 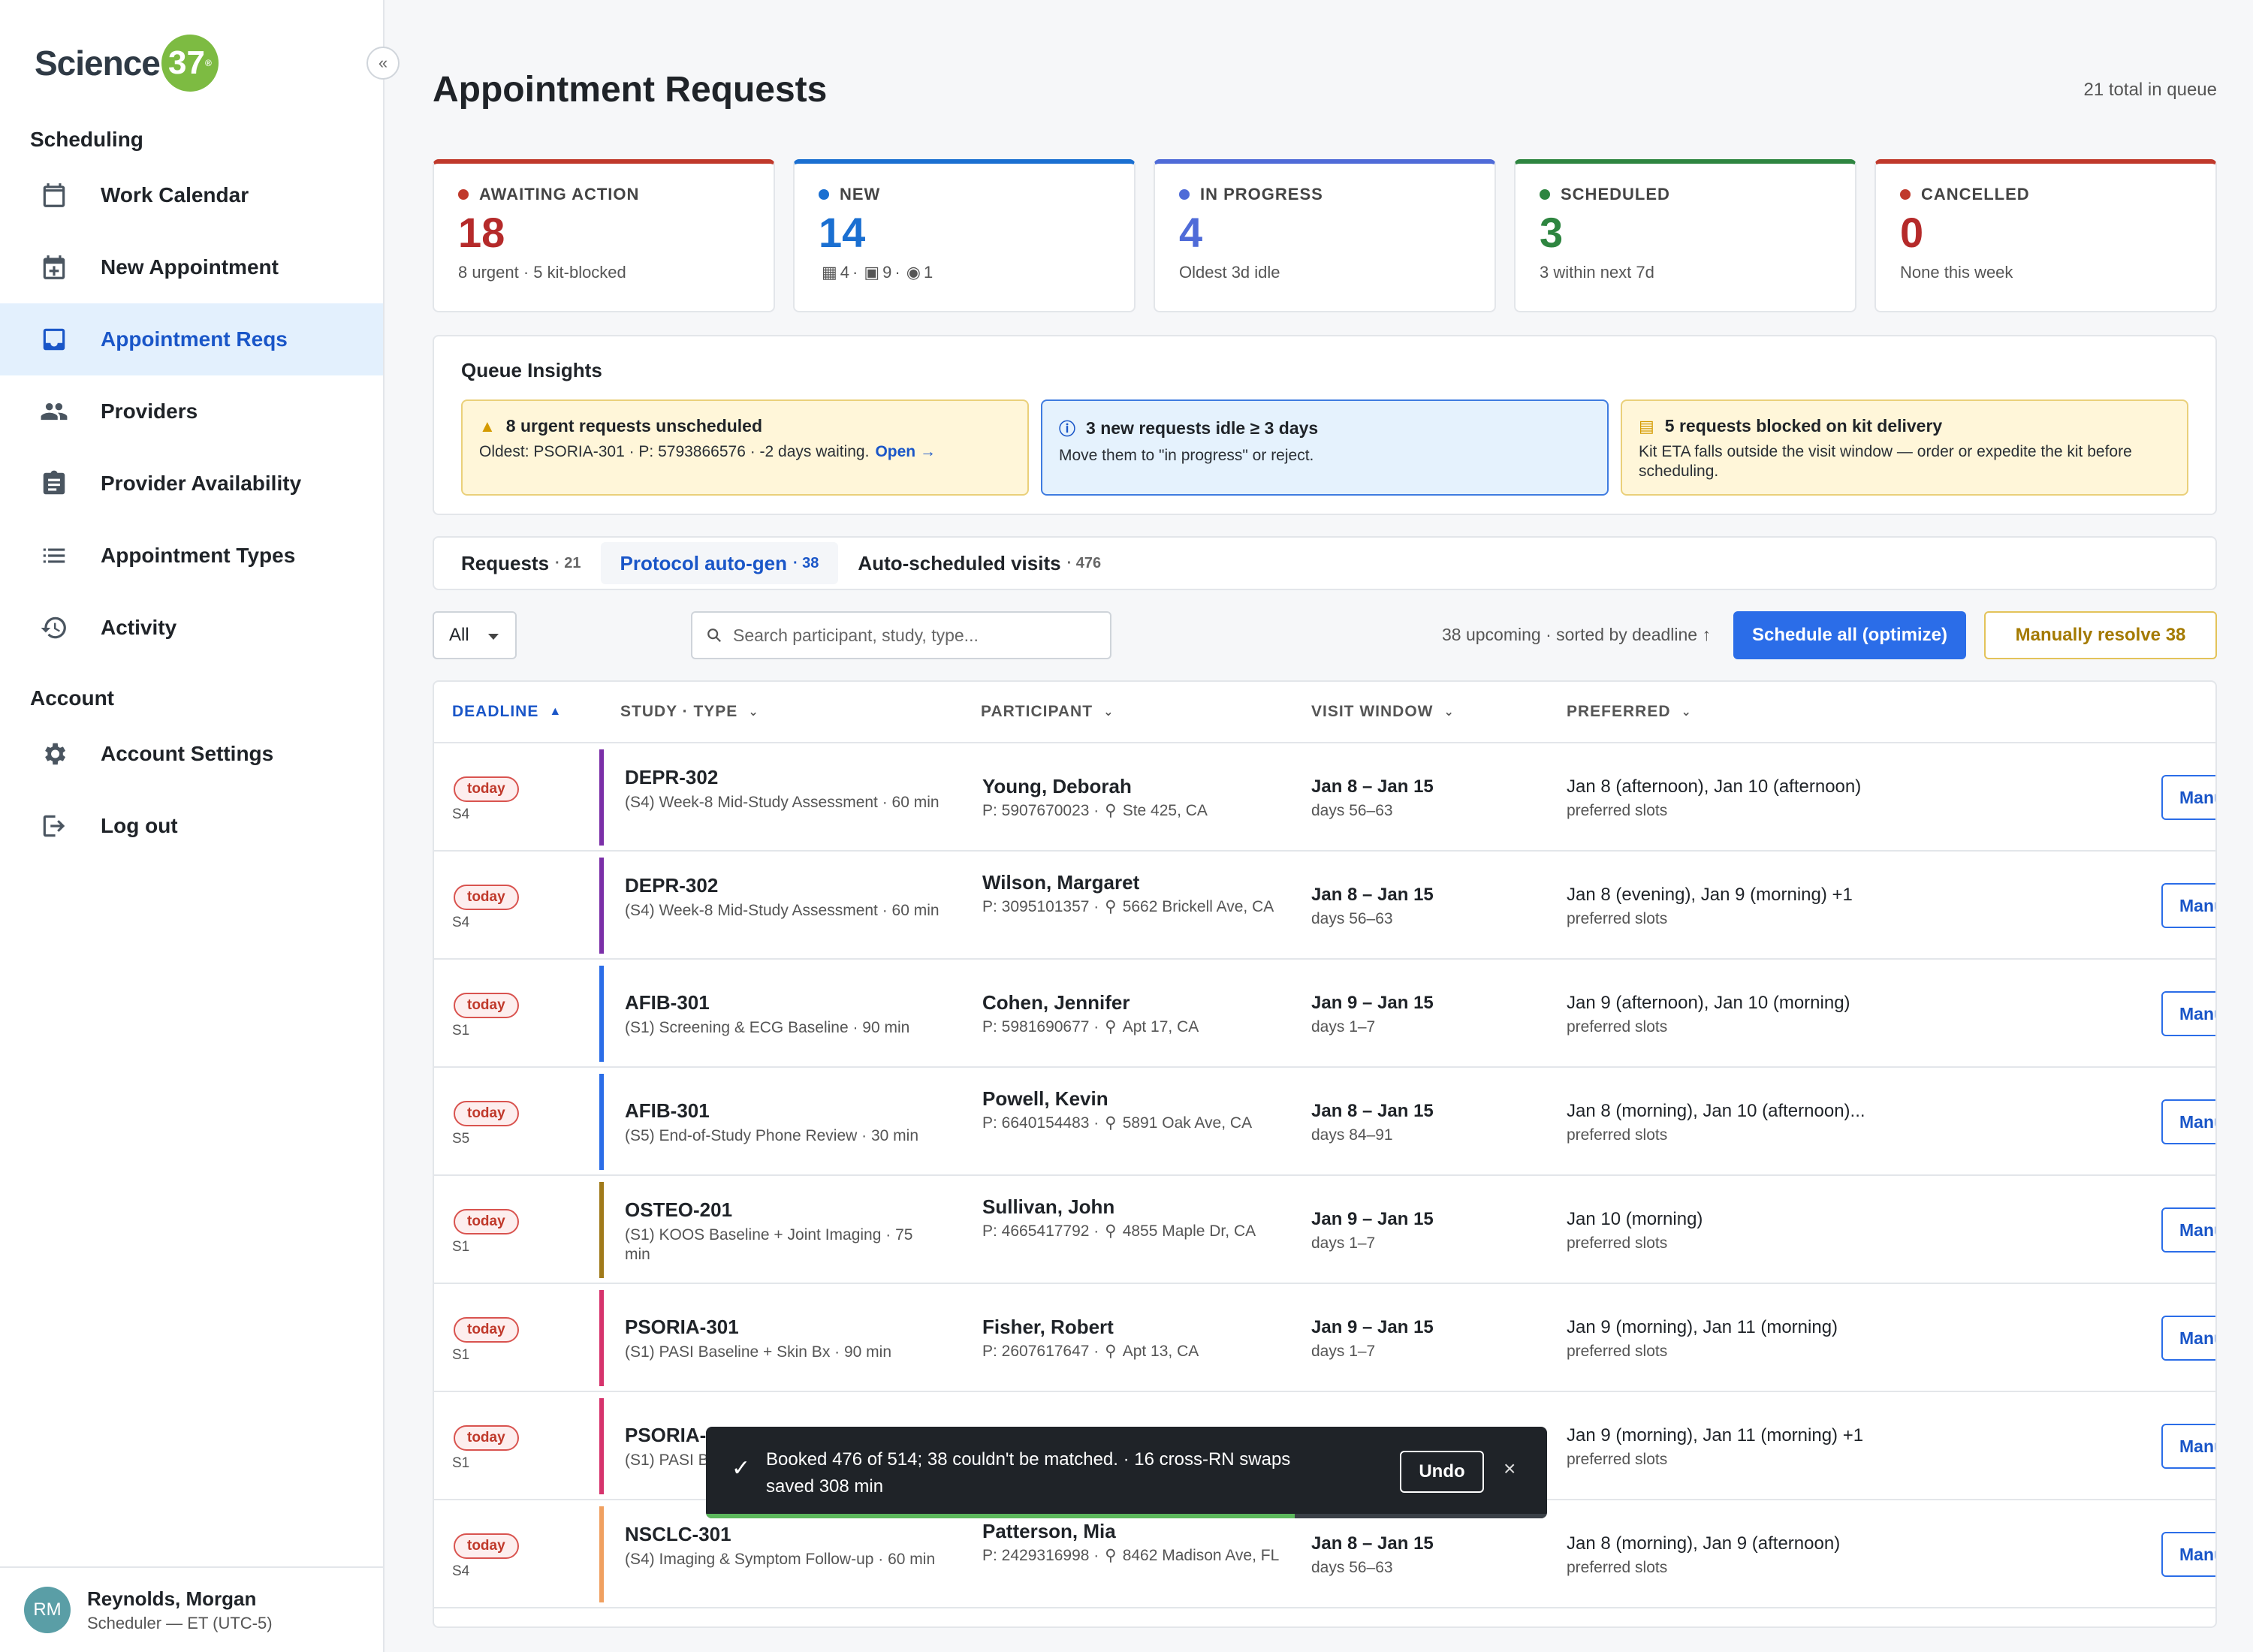 What do you see at coordinates (505, 562) in the screenshot?
I see `tab-label: Requests` at bounding box center [505, 562].